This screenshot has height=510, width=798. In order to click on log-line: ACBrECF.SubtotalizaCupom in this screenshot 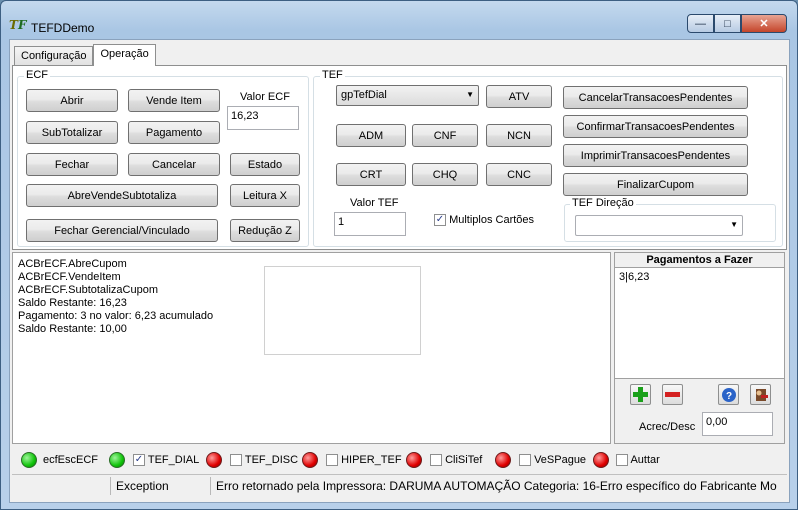, I will do `click(88, 290)`.